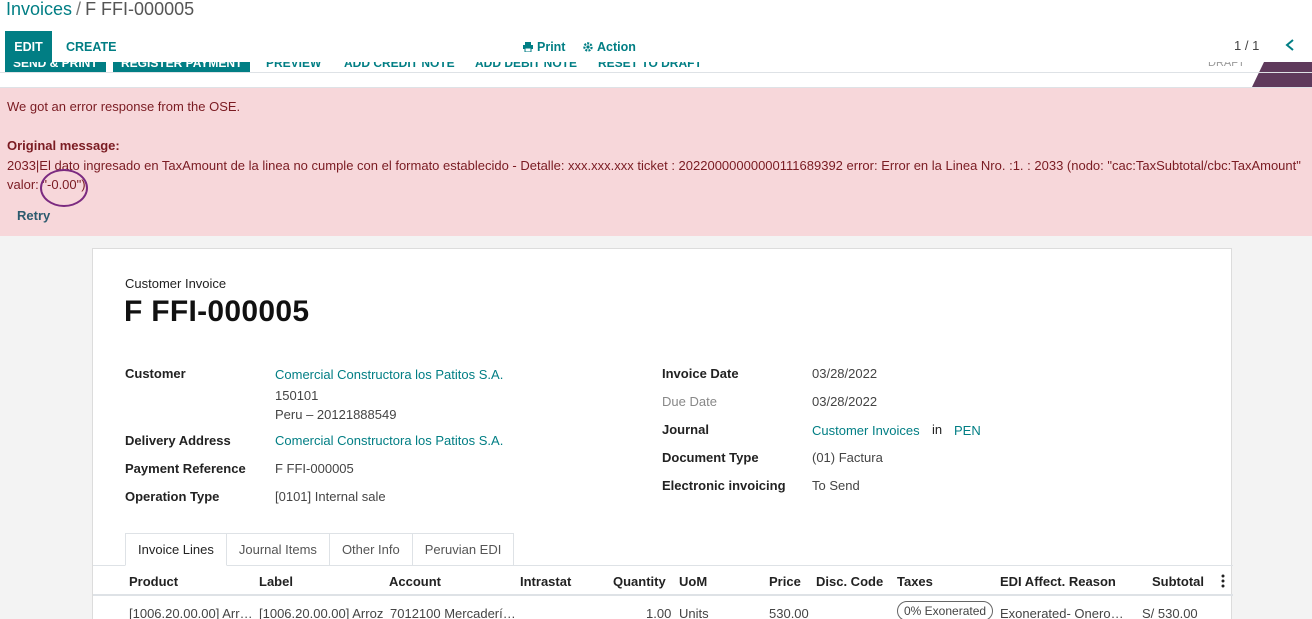 This screenshot has width=1312, height=619. I want to click on cell-subtotal: S/ 530.00, so click(1170, 612).